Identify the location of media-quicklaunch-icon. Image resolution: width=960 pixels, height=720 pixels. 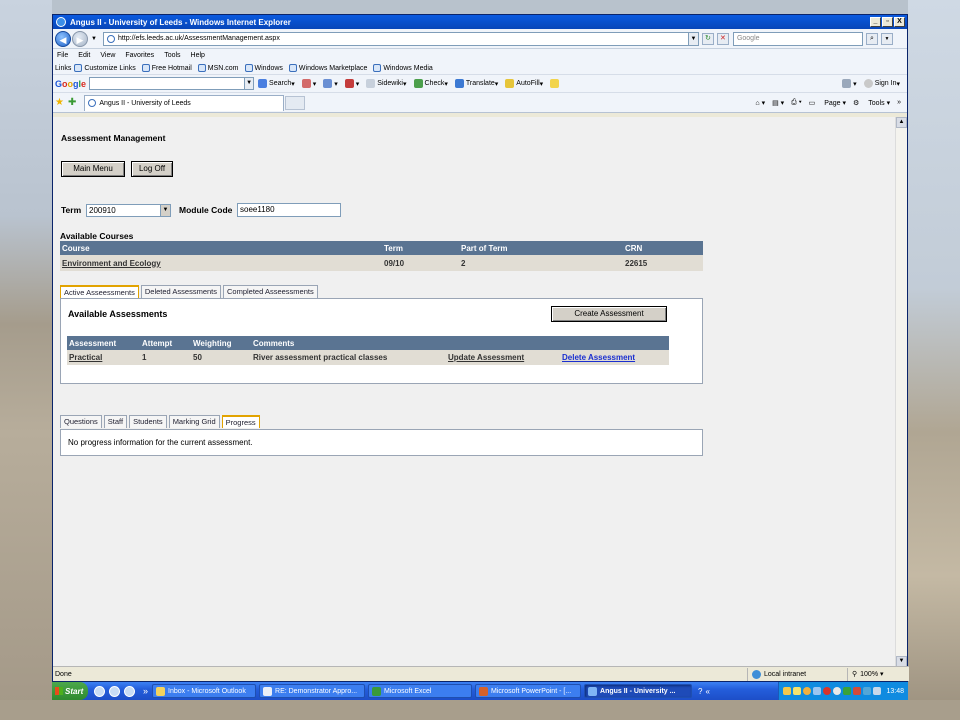
(129, 691).